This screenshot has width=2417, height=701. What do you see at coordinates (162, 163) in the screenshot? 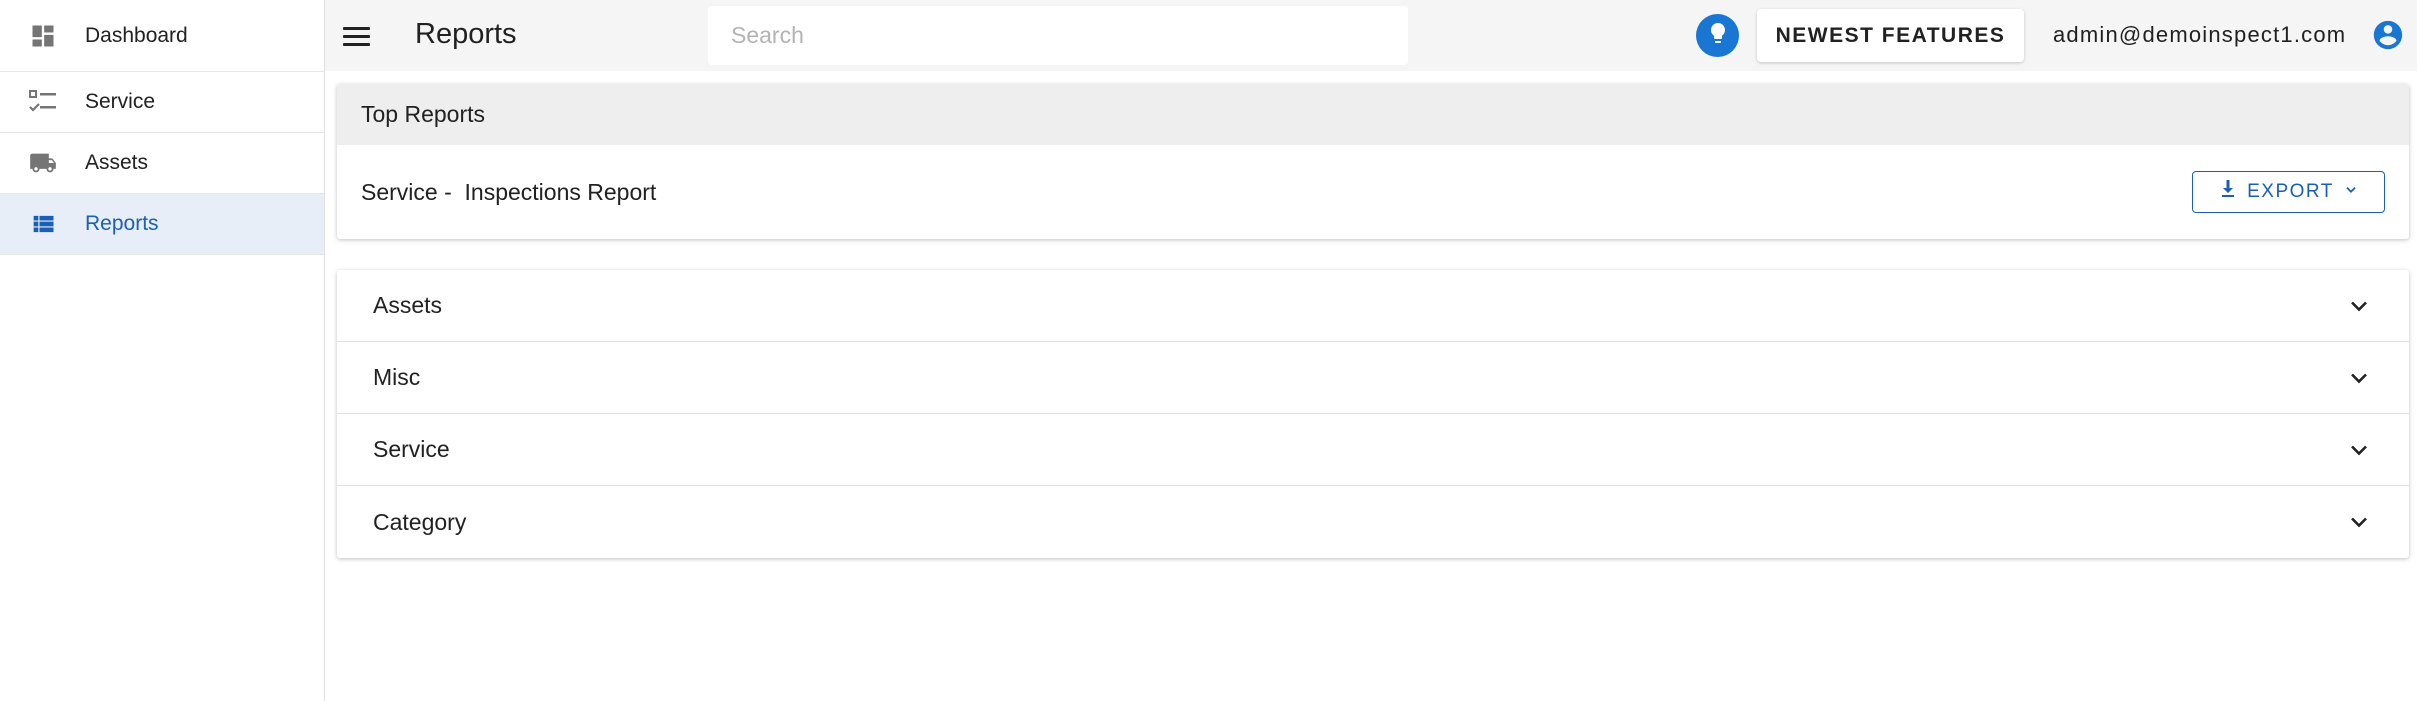
I see `sidebar-item-assets: Assets` at bounding box center [162, 163].